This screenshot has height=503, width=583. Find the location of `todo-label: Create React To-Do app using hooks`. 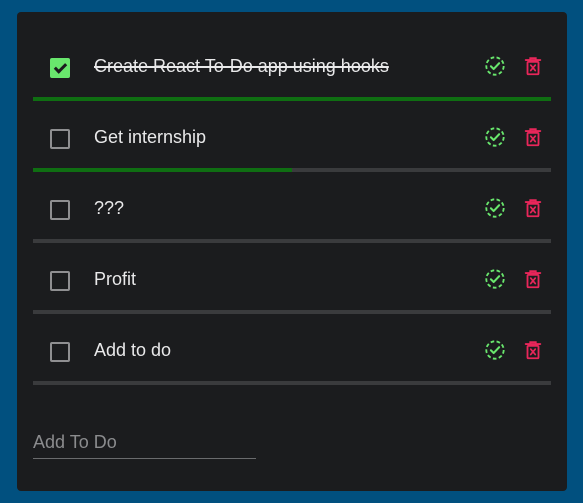

todo-label: Create React To-Do app using hooks is located at coordinates (241, 66).